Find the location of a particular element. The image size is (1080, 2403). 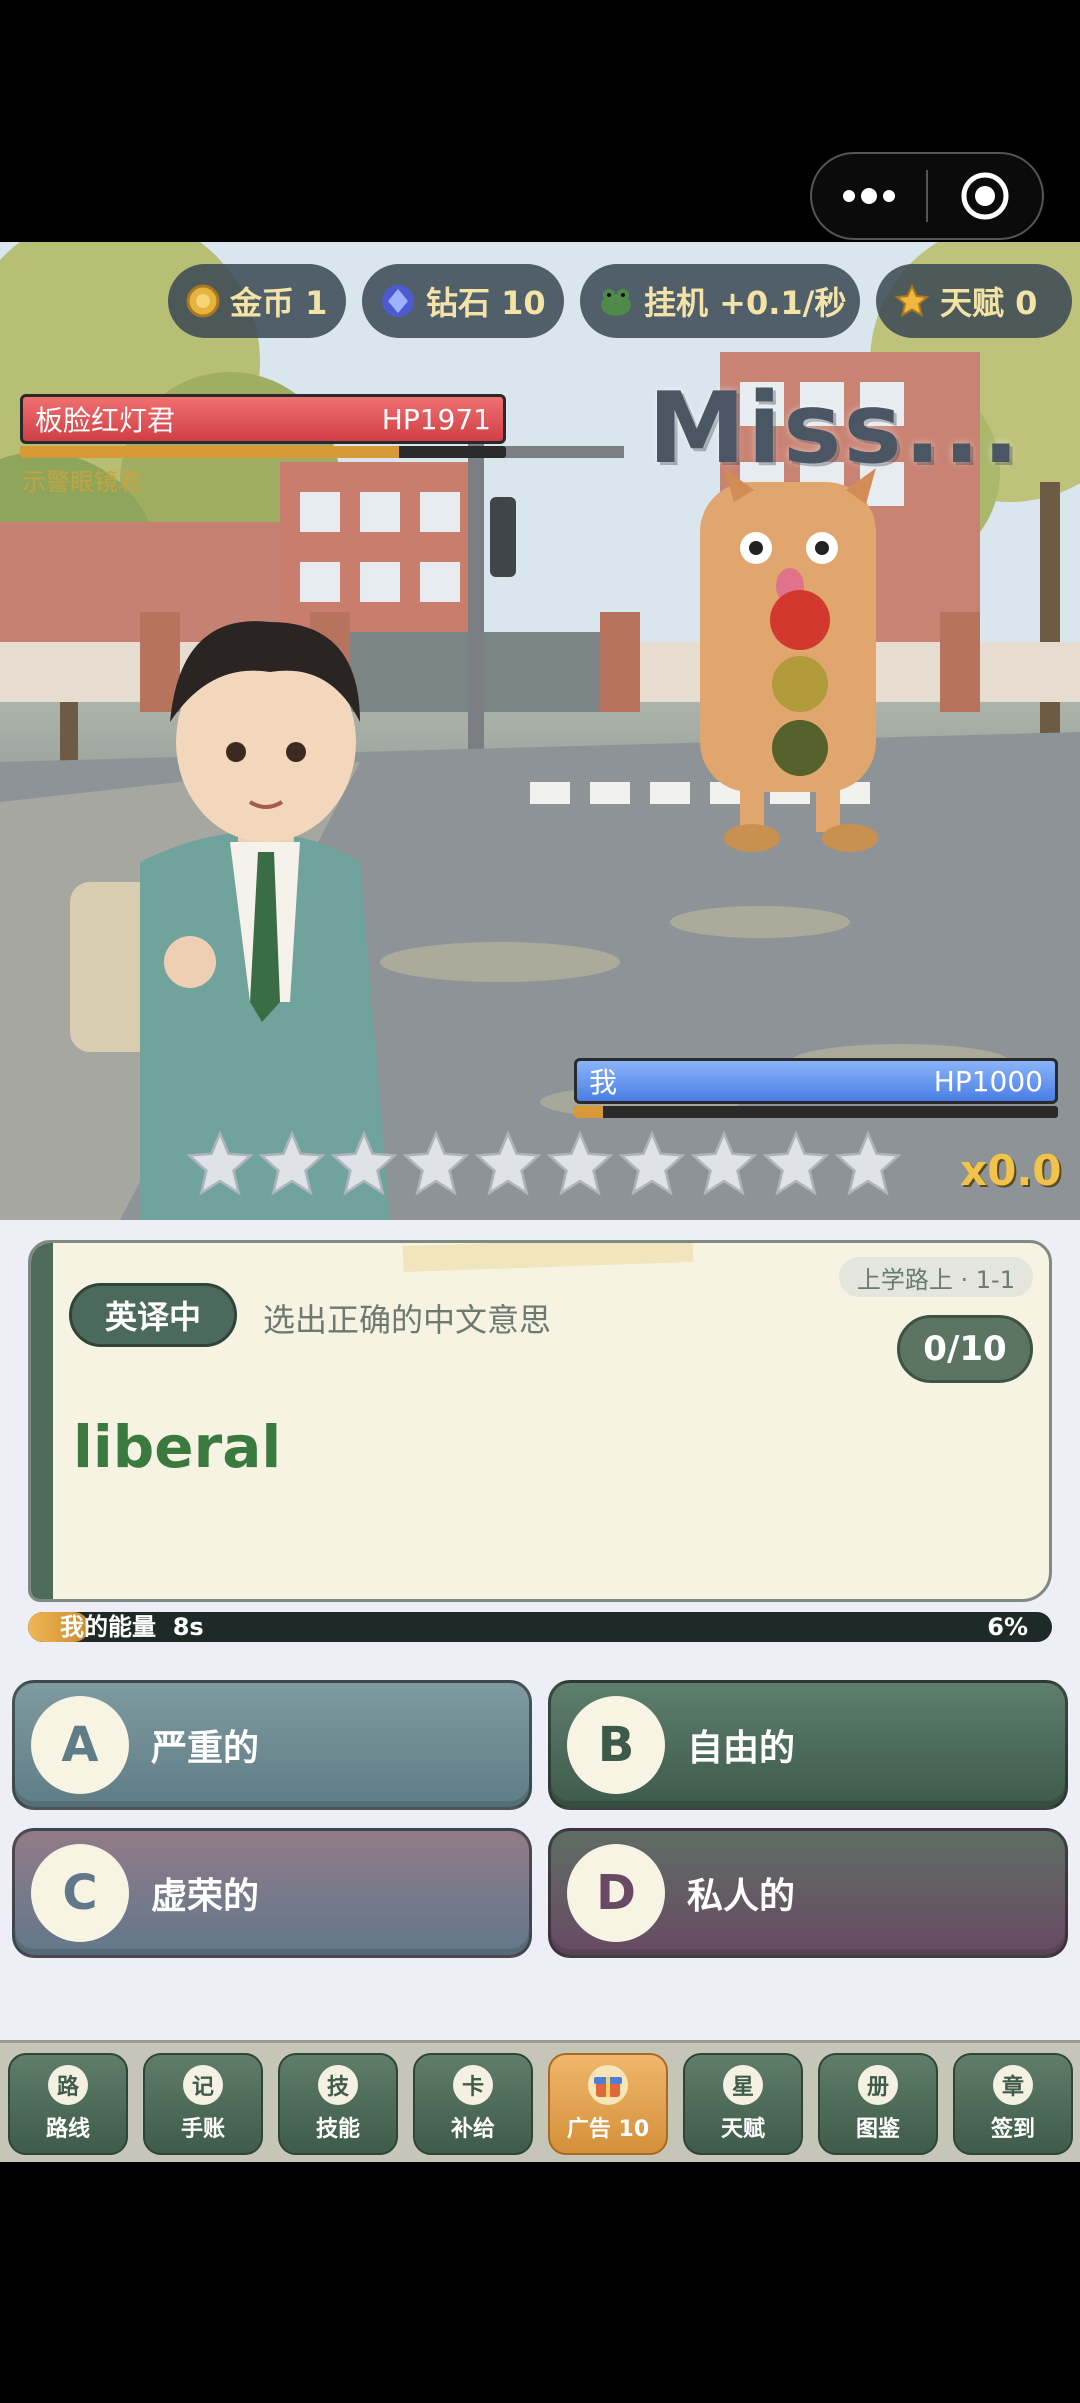

bottom-safe-area is located at coordinates (540, 2282).